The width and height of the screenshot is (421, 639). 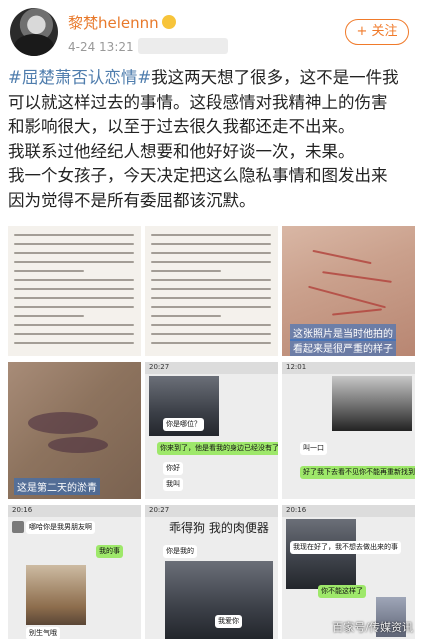 I want to click on post-line: 我一个女孩子，今天决定把这么隐私事情和图发出来, so click(x=198, y=175).